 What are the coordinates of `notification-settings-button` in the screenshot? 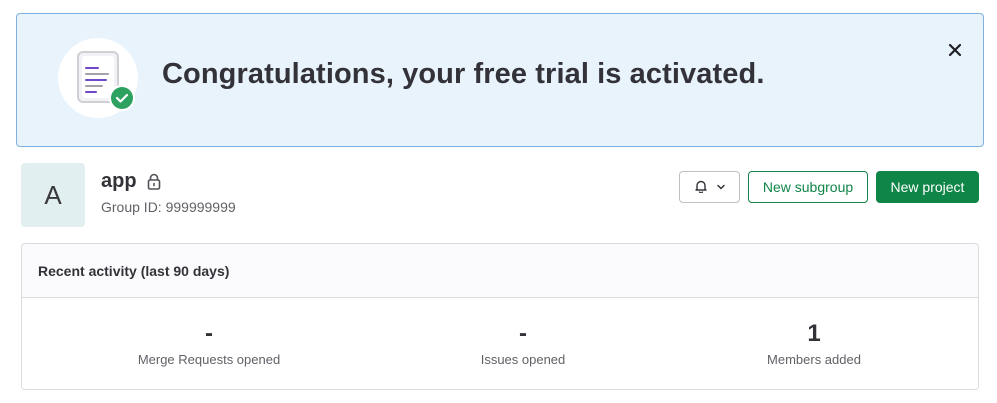 It's located at (709, 187).